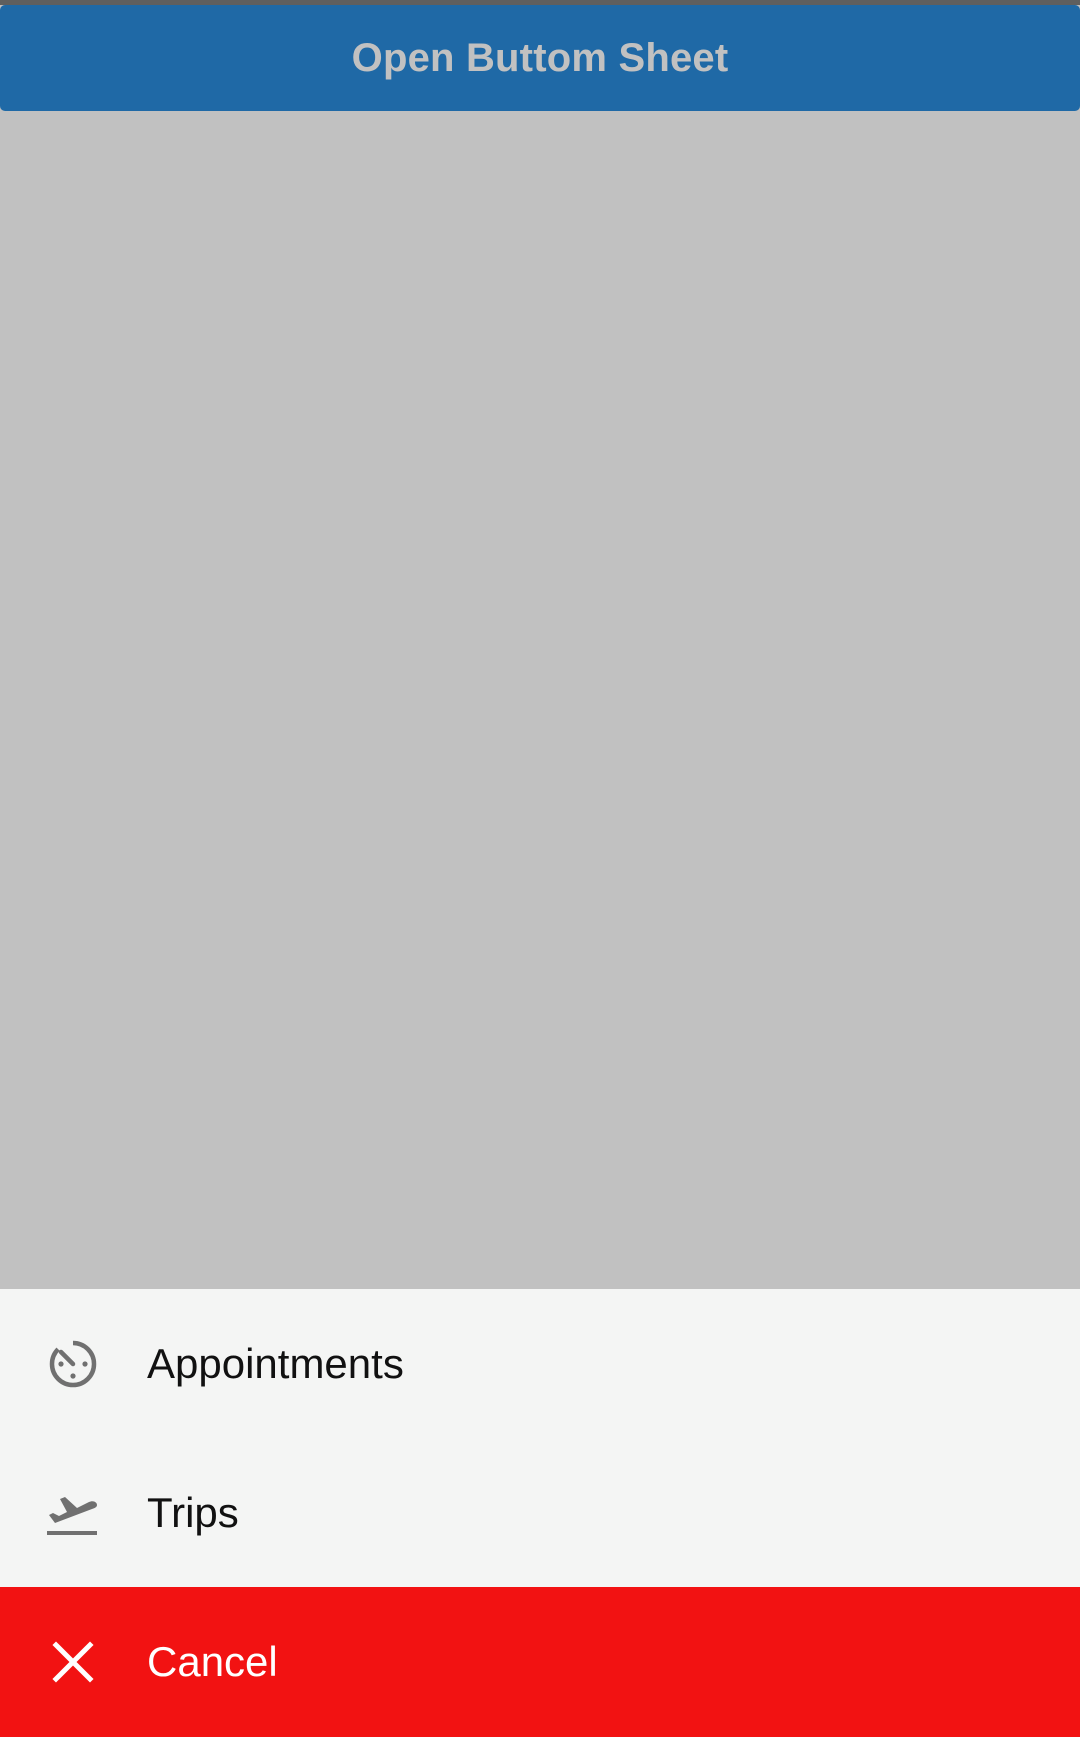  Describe the element at coordinates (212, 1661) in the screenshot. I see `cancel-label: Cancel` at that location.